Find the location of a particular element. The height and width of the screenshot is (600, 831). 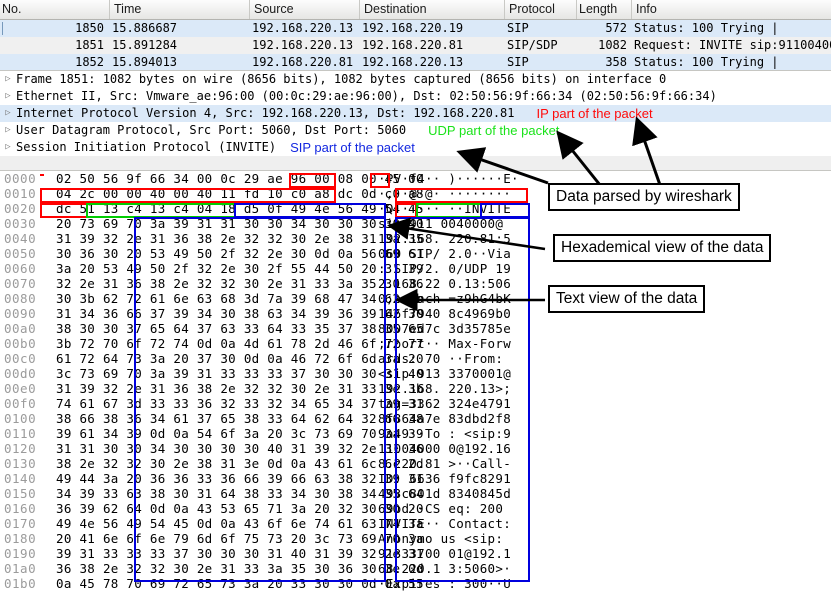

byte-offset: 0050 is located at coordinates (20, 253).